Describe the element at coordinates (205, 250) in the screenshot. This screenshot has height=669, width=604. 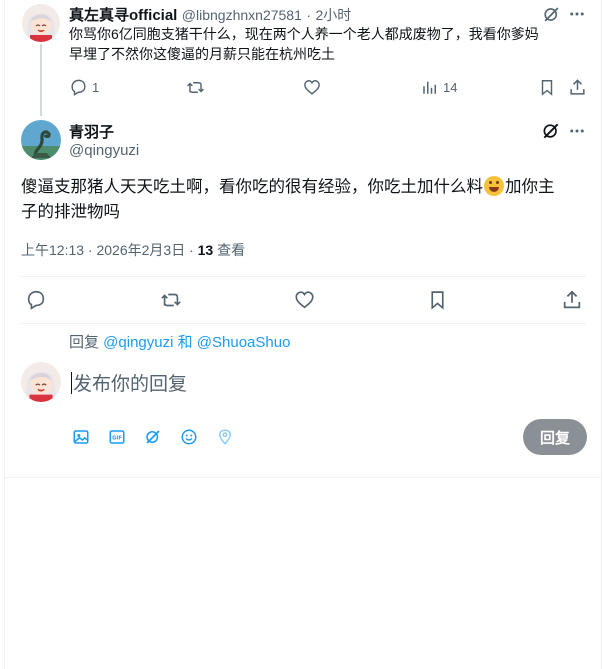
I see `views-number: 13` at that location.